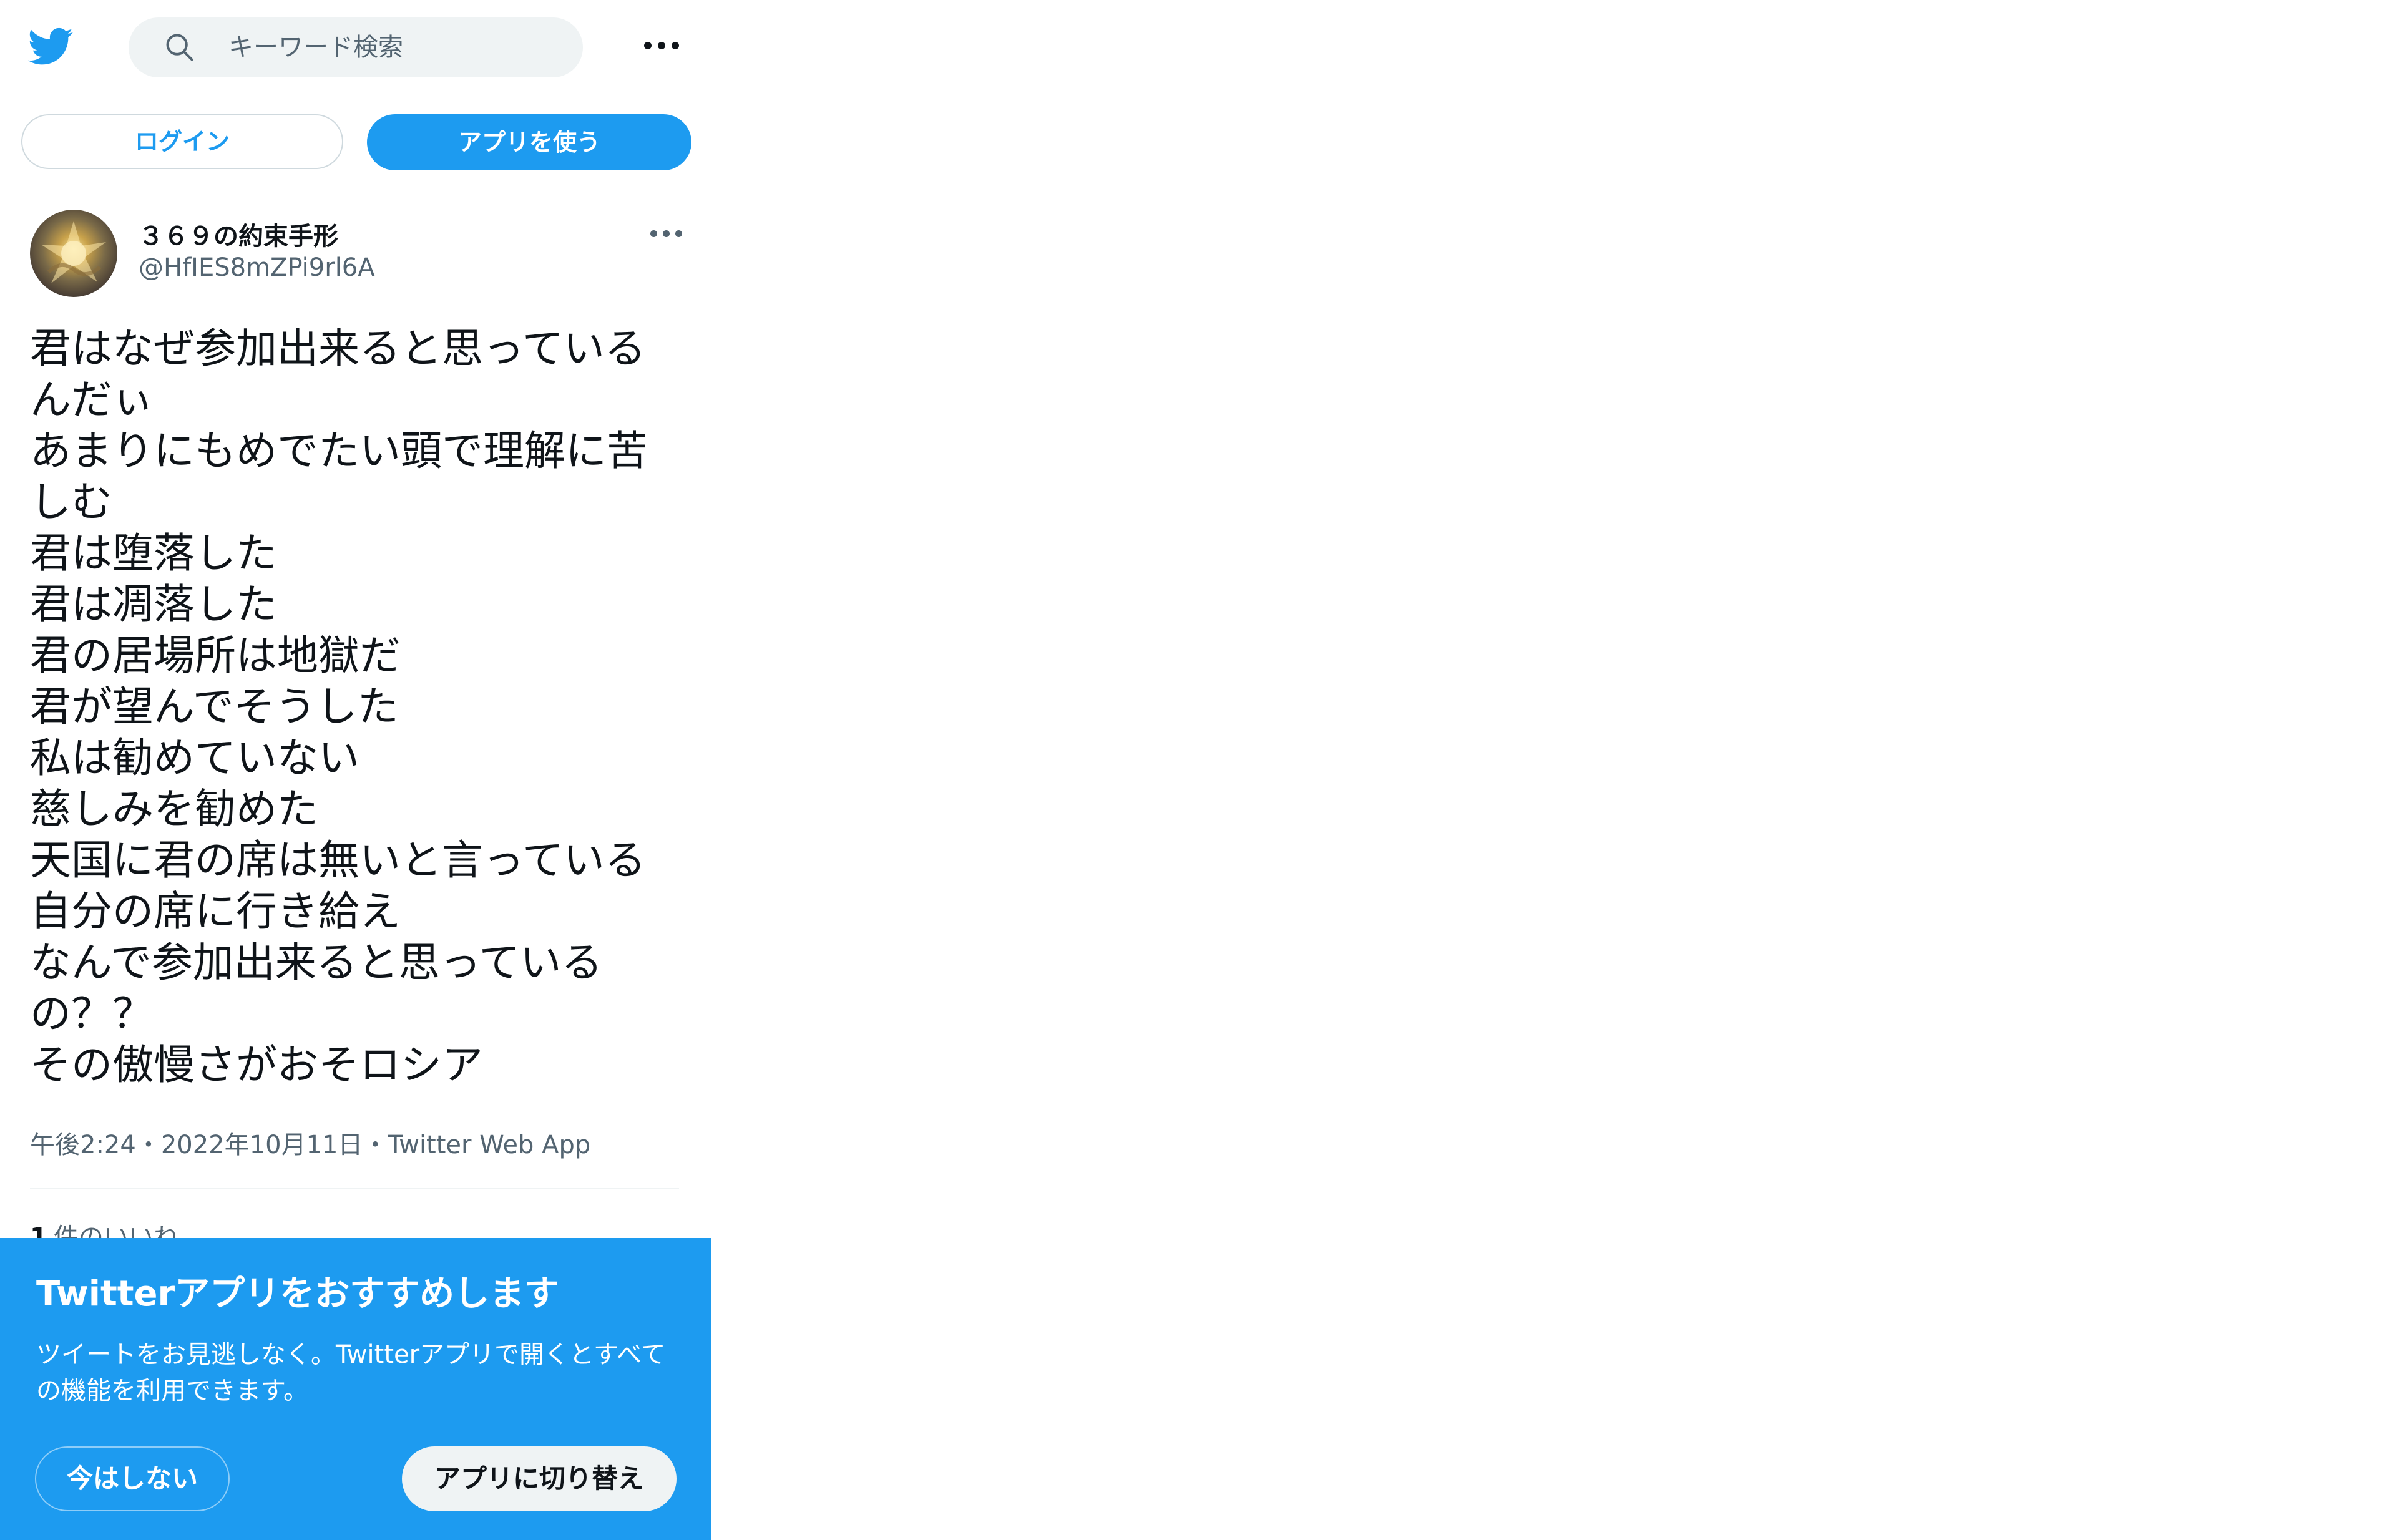 The width and height of the screenshot is (2404, 1540). Describe the element at coordinates (256, 1065) in the screenshot. I see `tweet-text-line: その傲慢さがおそロシア` at that location.